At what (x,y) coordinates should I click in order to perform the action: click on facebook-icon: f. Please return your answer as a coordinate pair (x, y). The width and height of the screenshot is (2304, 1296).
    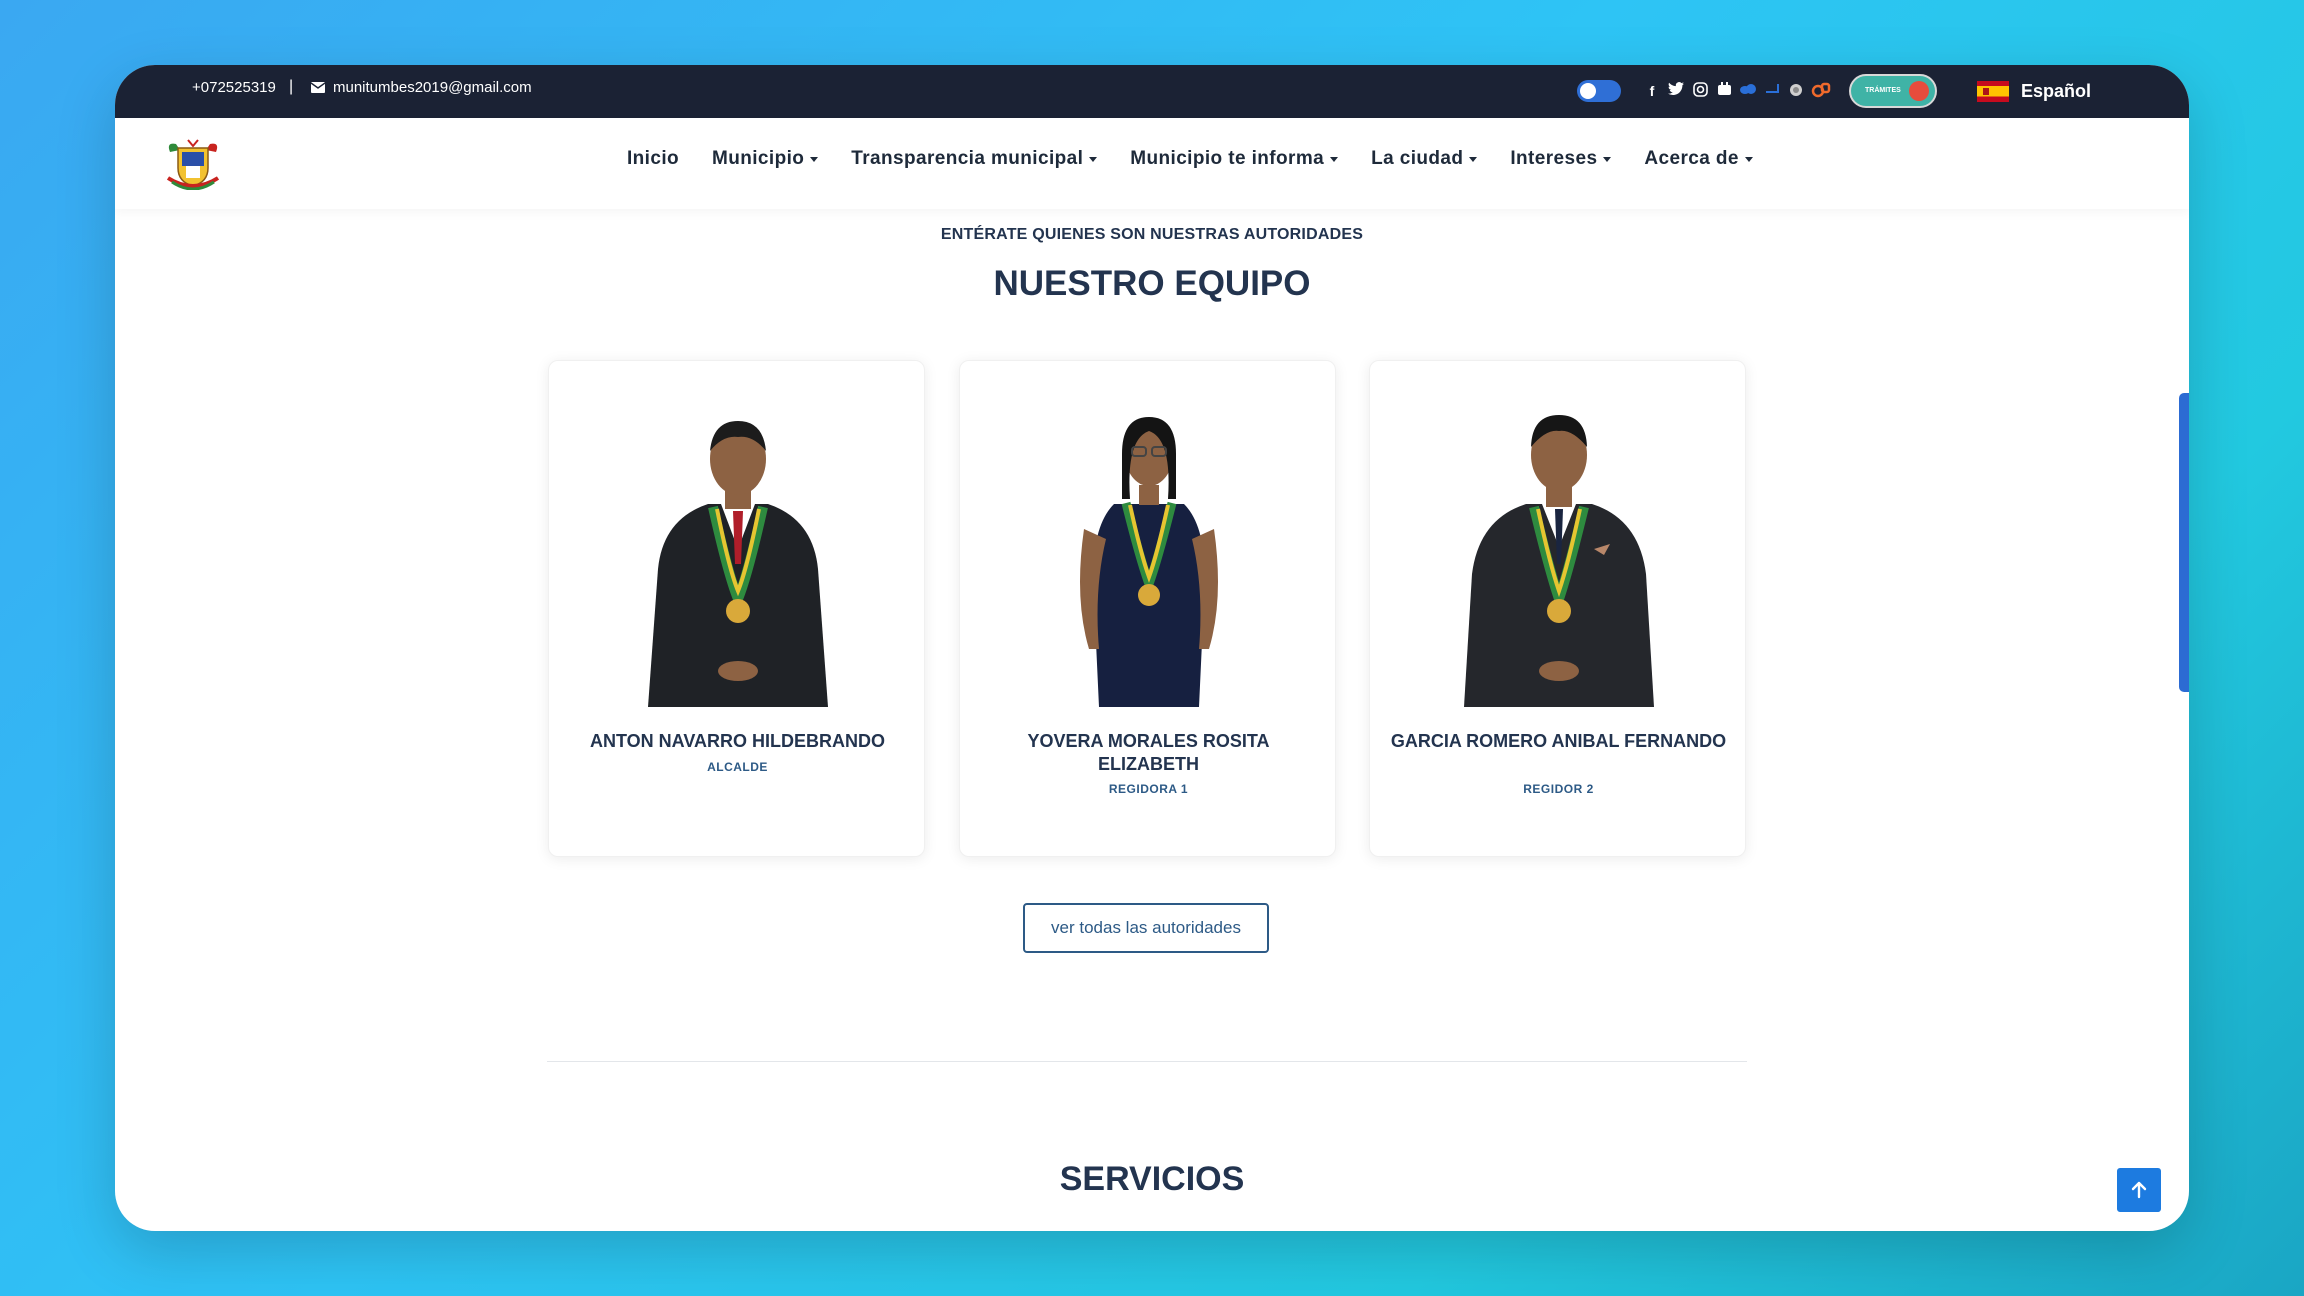
    Looking at the image, I should click on (1652, 91).